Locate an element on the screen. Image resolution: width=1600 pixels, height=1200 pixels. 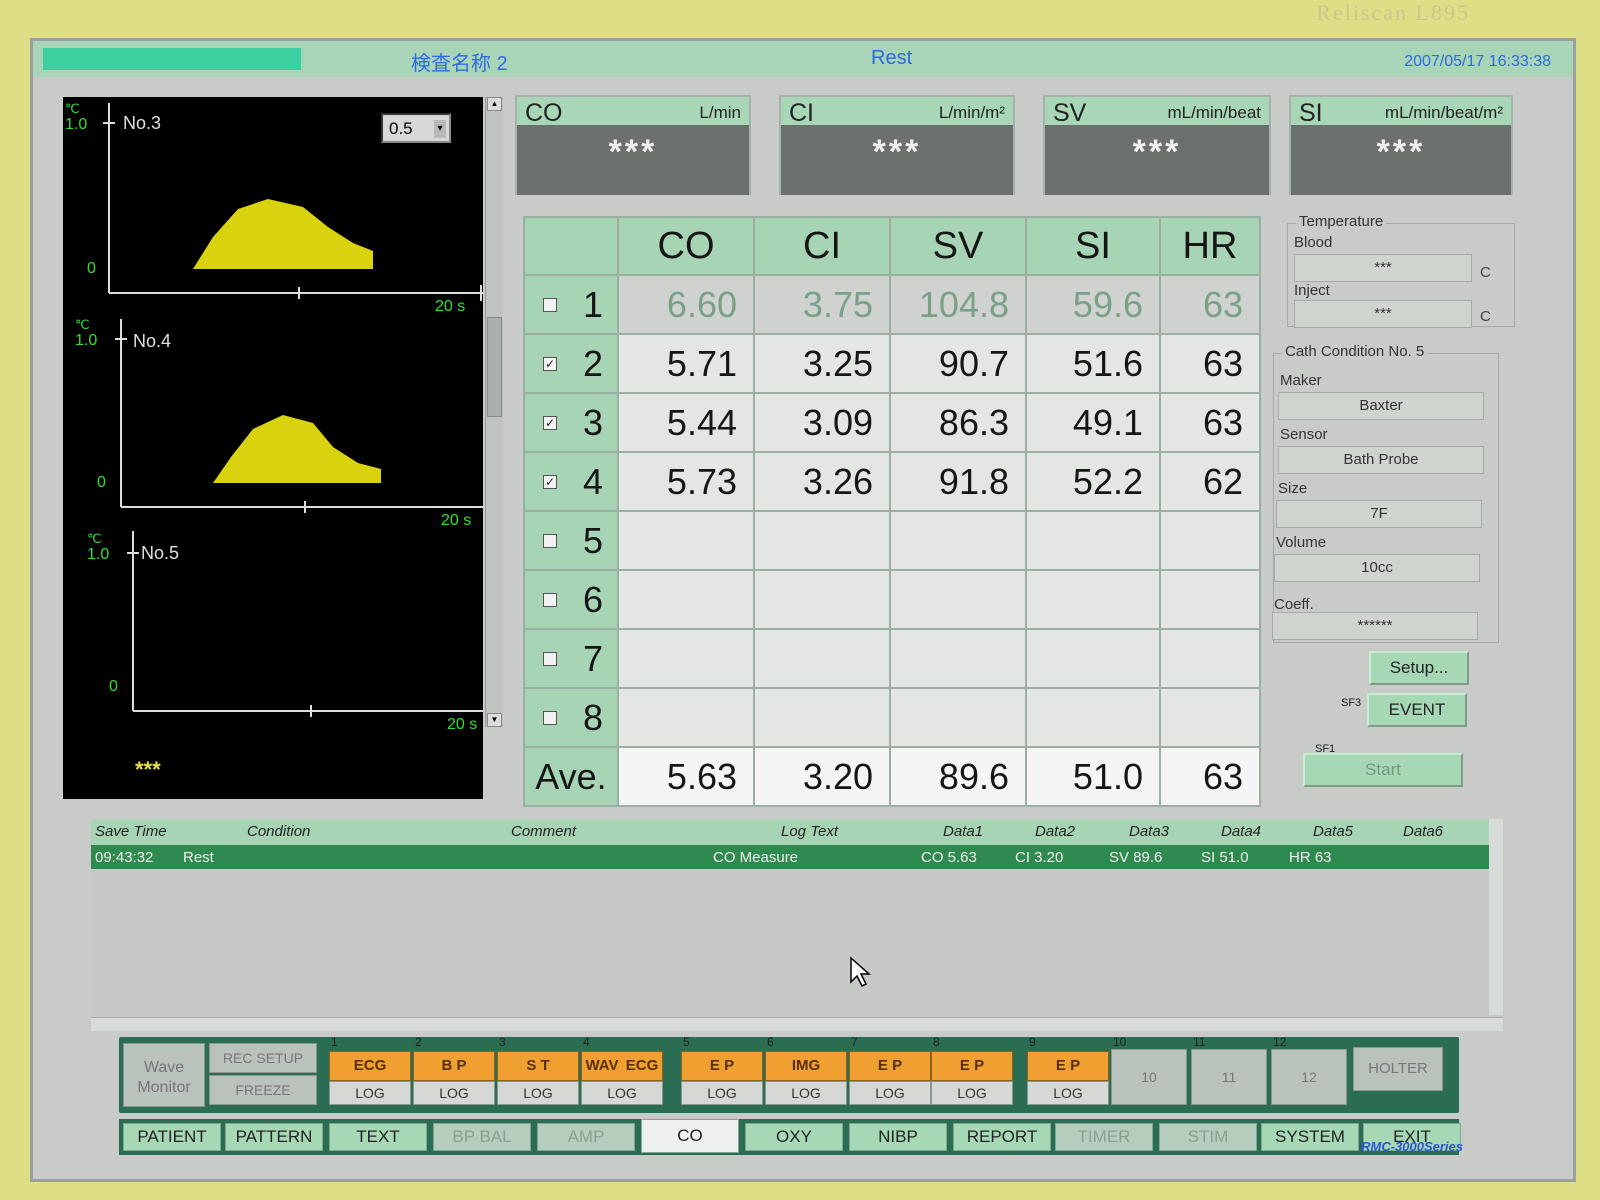
inject-label: Inject is located at coordinates (1312, 290).